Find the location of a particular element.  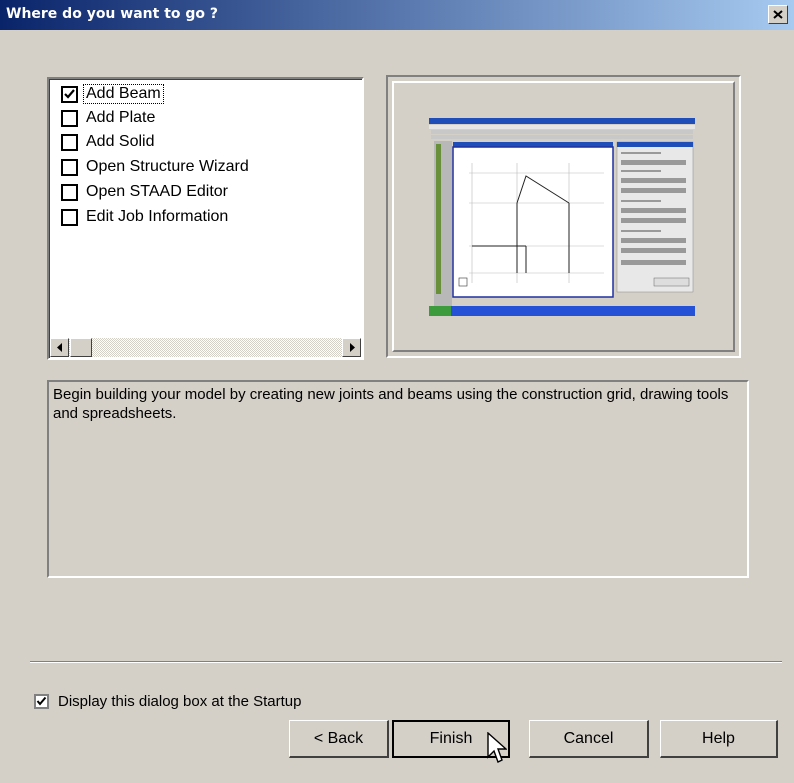

list-item-add-solid: Add Solid is located at coordinates (109, 142).